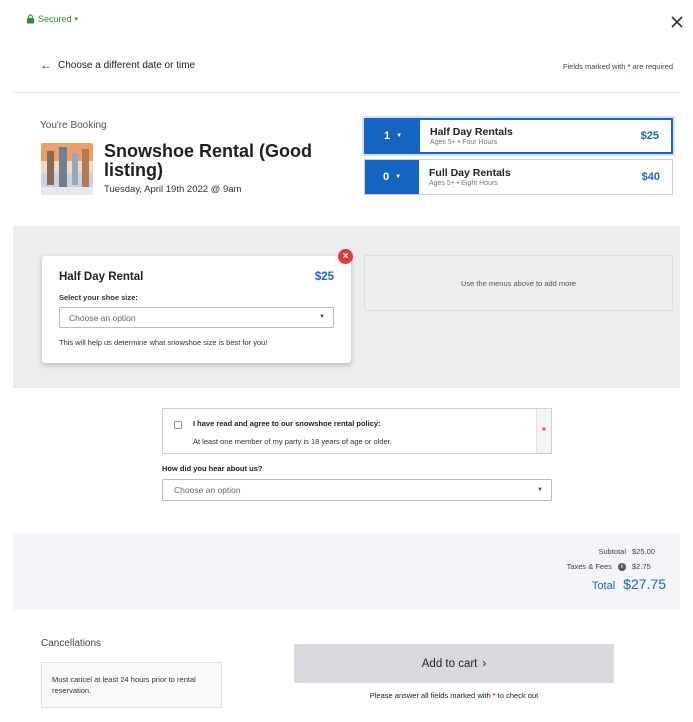 This screenshot has width=693, height=722. I want to click on referral-placeholder: Choose an option, so click(207, 490).